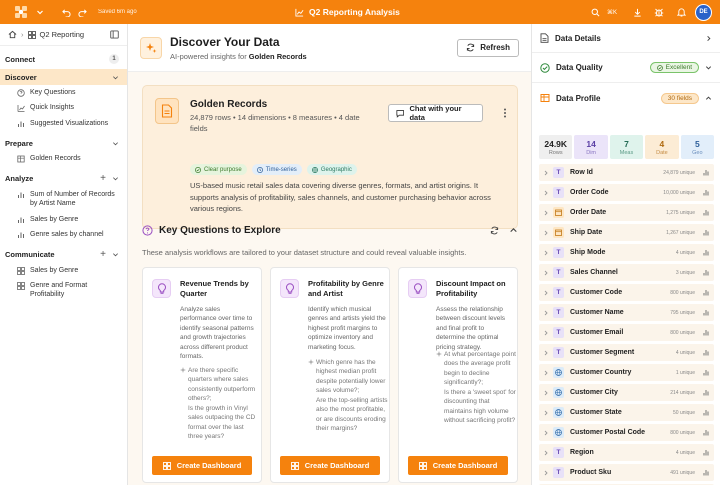 The height and width of the screenshot is (485, 720). I want to click on field-row: T Customer Name 795 unique, so click(626, 312).